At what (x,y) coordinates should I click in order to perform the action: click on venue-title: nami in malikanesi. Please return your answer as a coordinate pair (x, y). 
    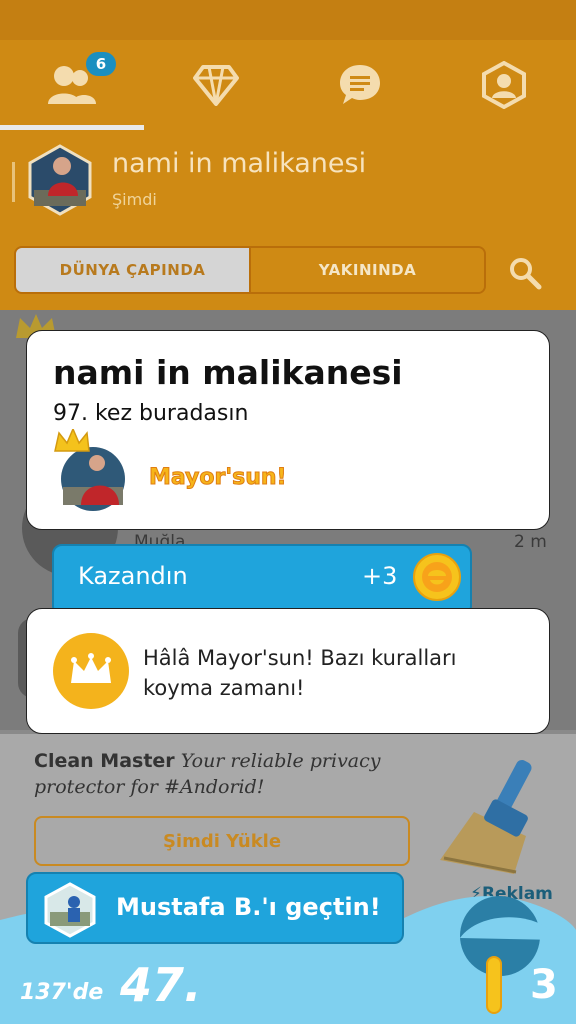
    Looking at the image, I should click on (228, 372).